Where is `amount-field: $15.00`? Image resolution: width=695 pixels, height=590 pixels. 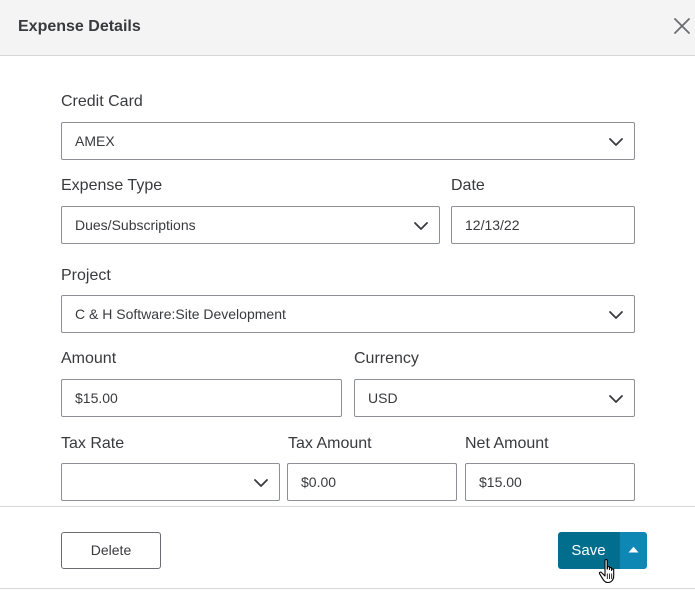 amount-field: $15.00 is located at coordinates (201, 398).